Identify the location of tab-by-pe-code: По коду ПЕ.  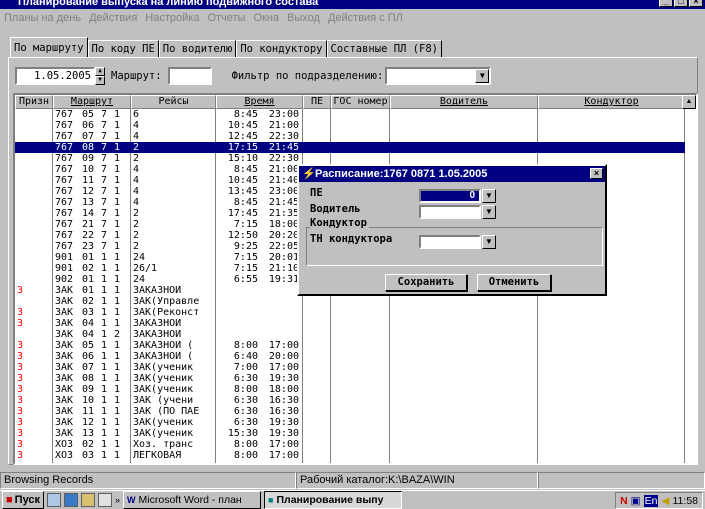
(123, 49).